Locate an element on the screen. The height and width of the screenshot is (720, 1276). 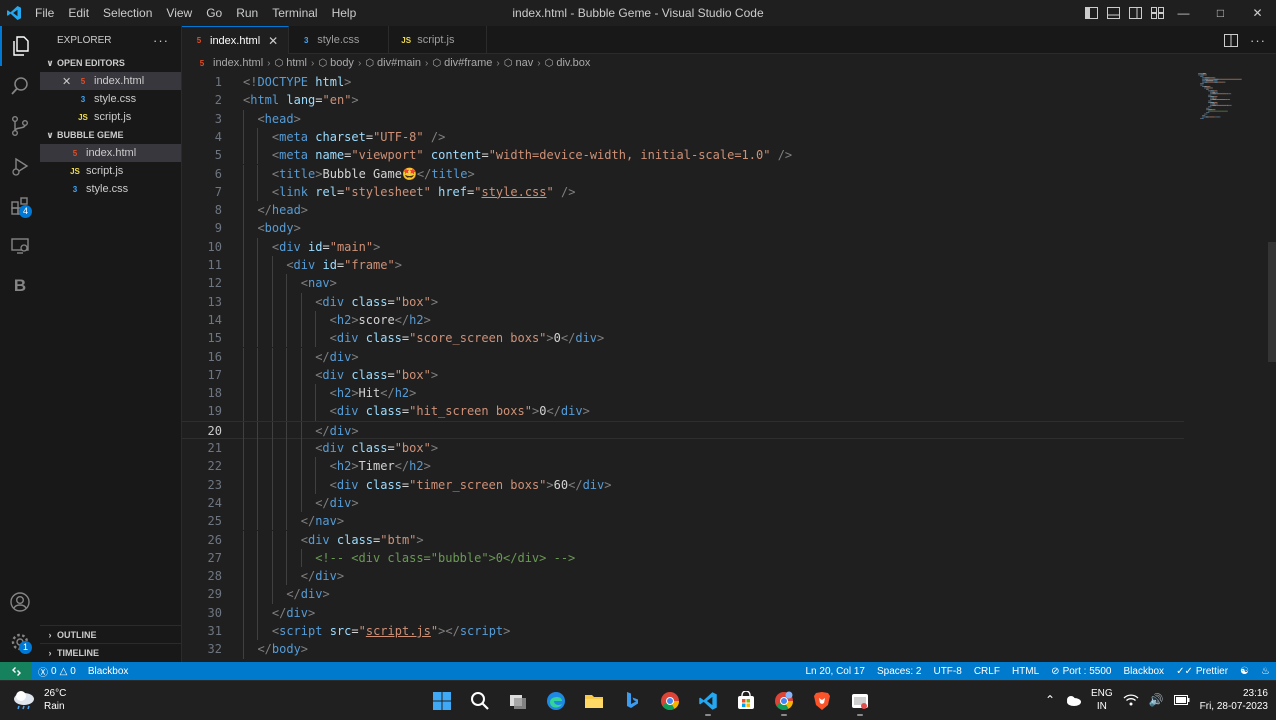
breadcrumb-item: ⬡ nav is located at coordinates (518, 63).